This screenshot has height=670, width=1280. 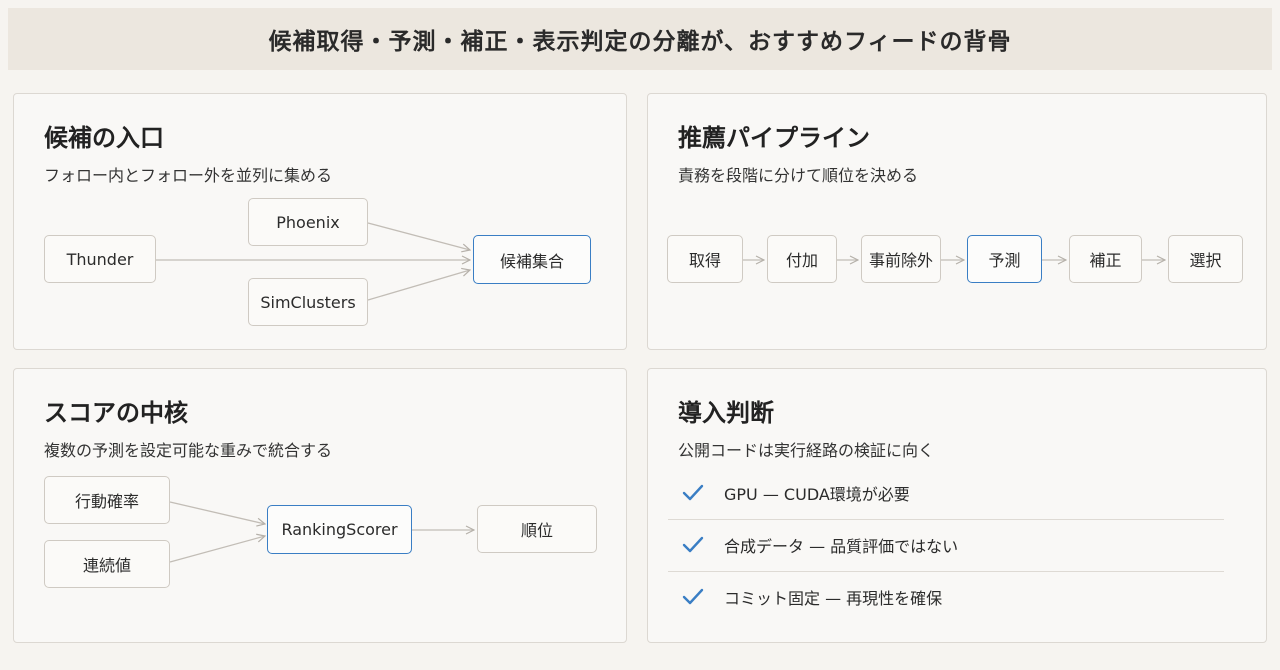 I want to click on adoption-item: GPU — CUDA環境が必要, so click(x=946, y=493).